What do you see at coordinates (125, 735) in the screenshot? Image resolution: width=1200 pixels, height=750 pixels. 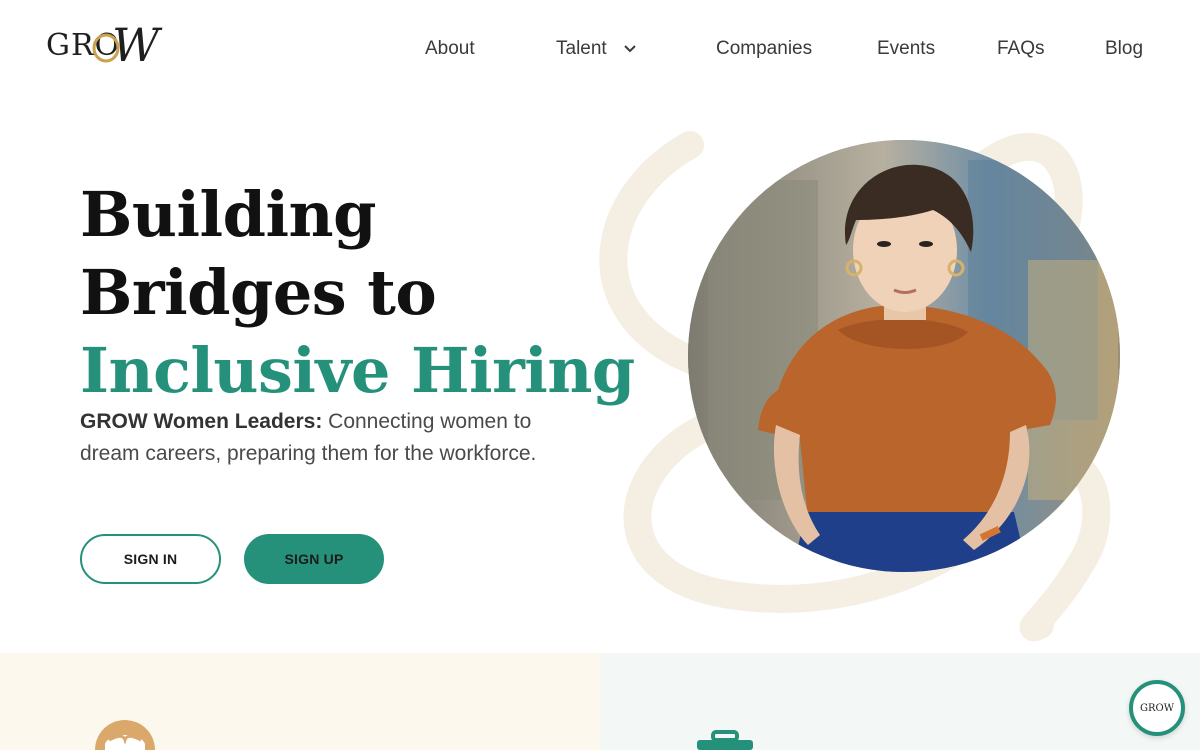 I see `person-icon` at bounding box center [125, 735].